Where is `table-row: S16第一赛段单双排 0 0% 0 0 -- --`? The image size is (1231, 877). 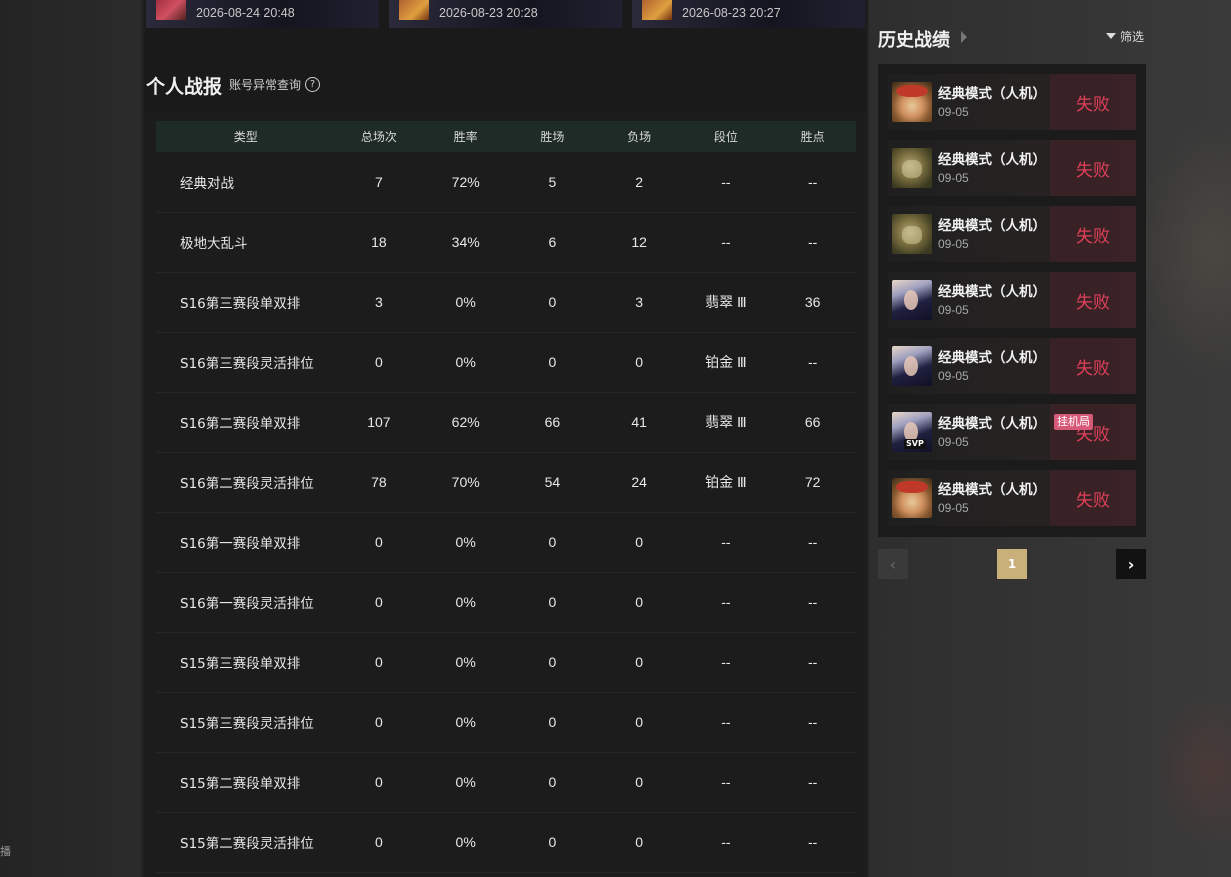 table-row: S16第一赛段单双排 0 0% 0 0 -- -- is located at coordinates (506, 542).